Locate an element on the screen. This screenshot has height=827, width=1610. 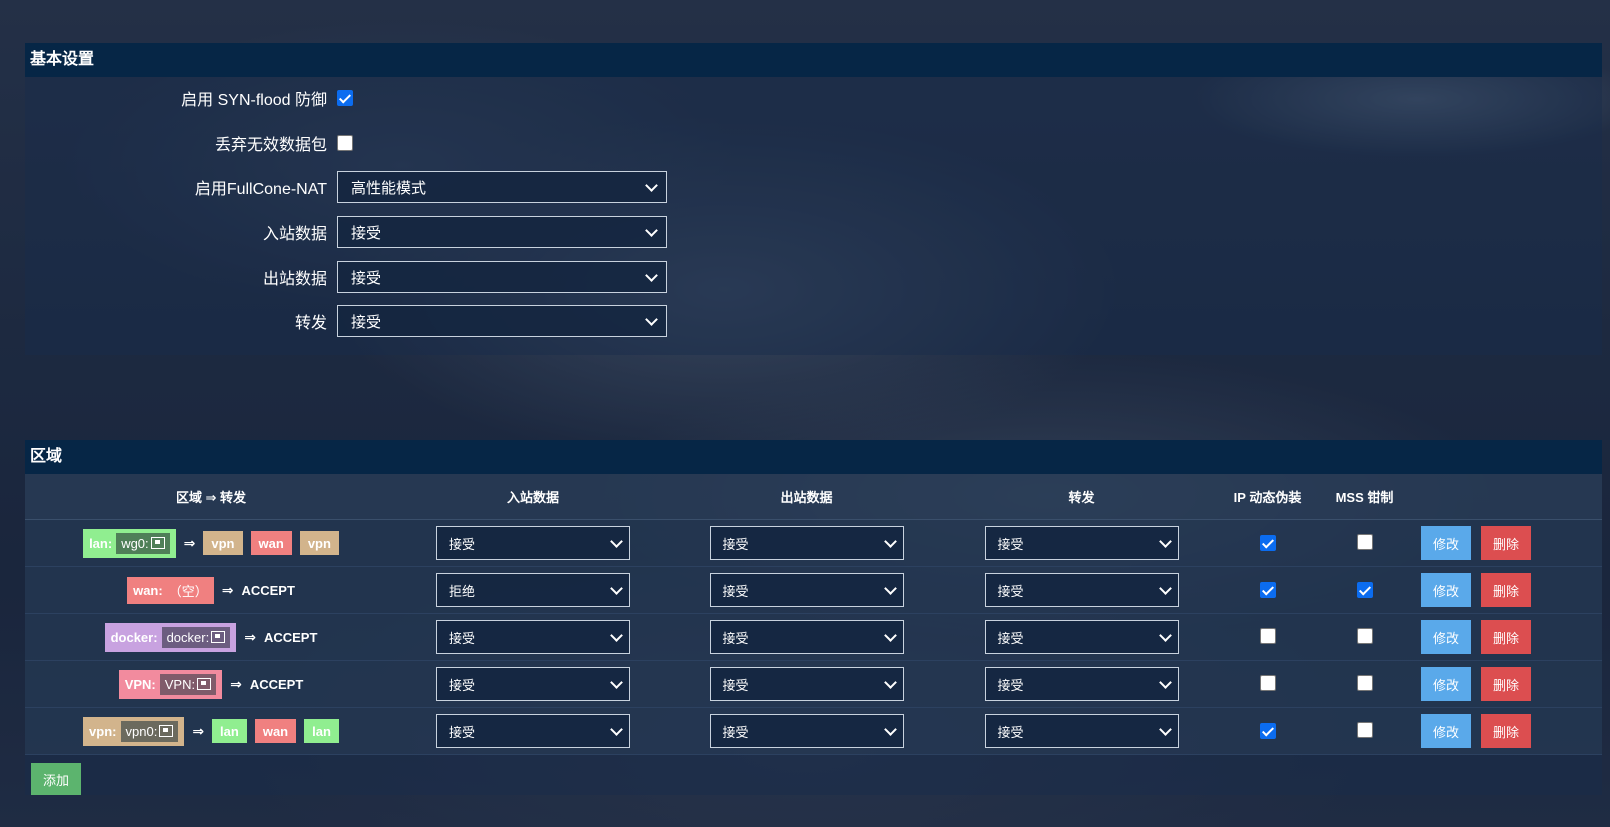
col-zone-forward: 区域 ⇒ 转发 is located at coordinates (211, 497).